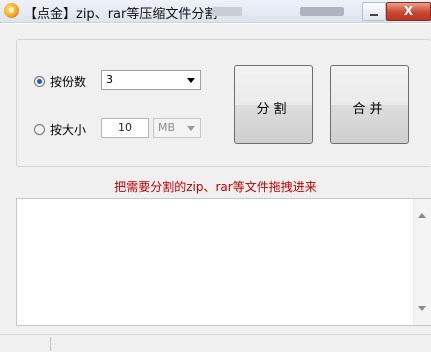 This screenshot has width=431, height=352. I want to click on app-logo-icon, so click(11, 10).